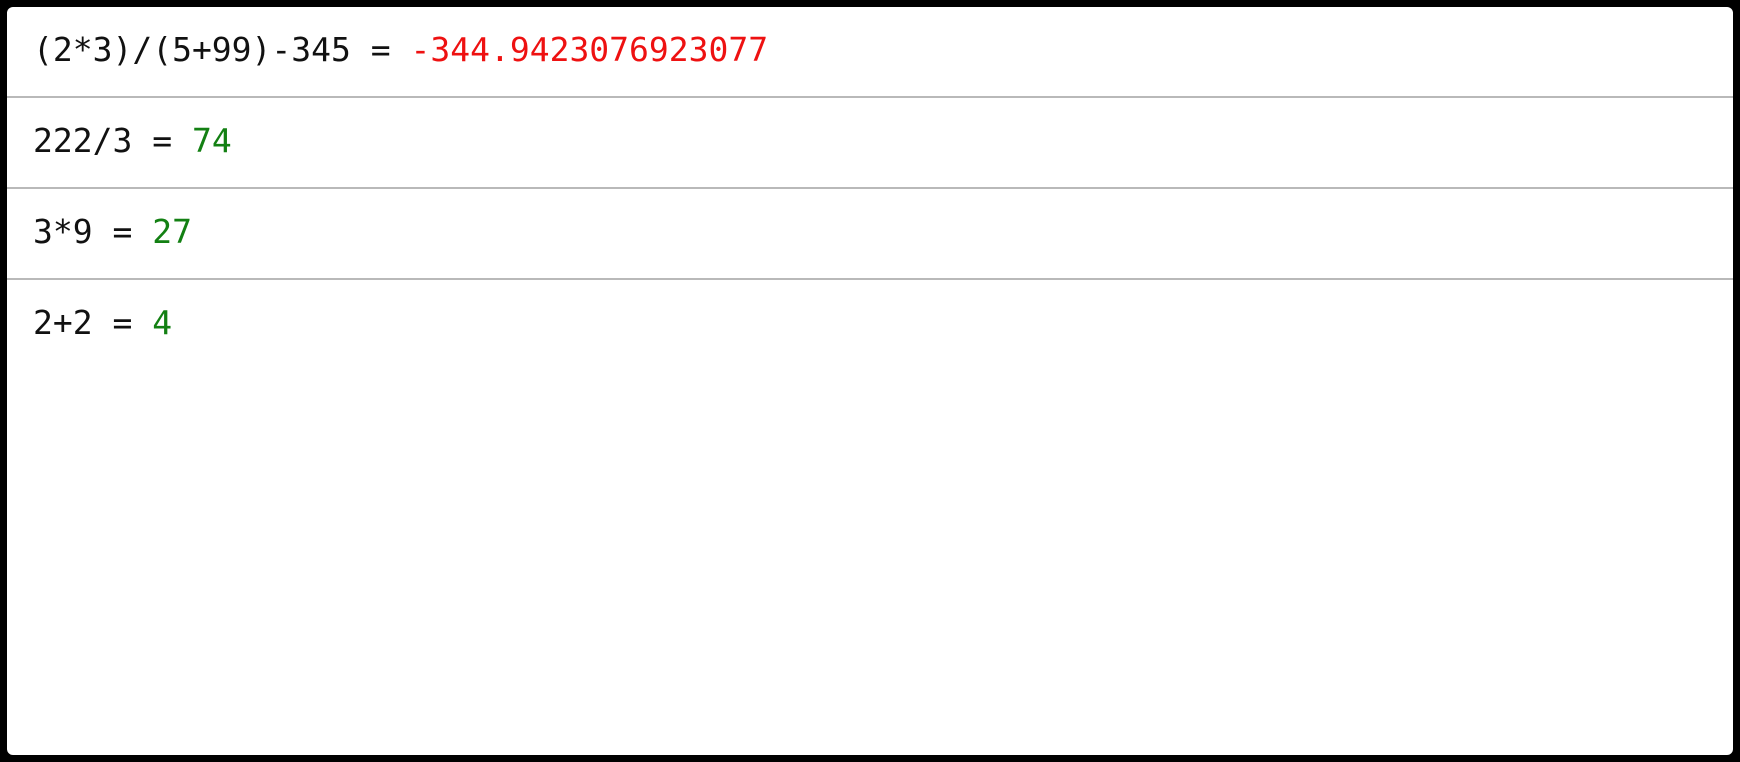 This screenshot has height=762, width=1740. Describe the element at coordinates (192, 49) in the screenshot. I see `expression-text: (2*3)/(5+99)-345` at that location.